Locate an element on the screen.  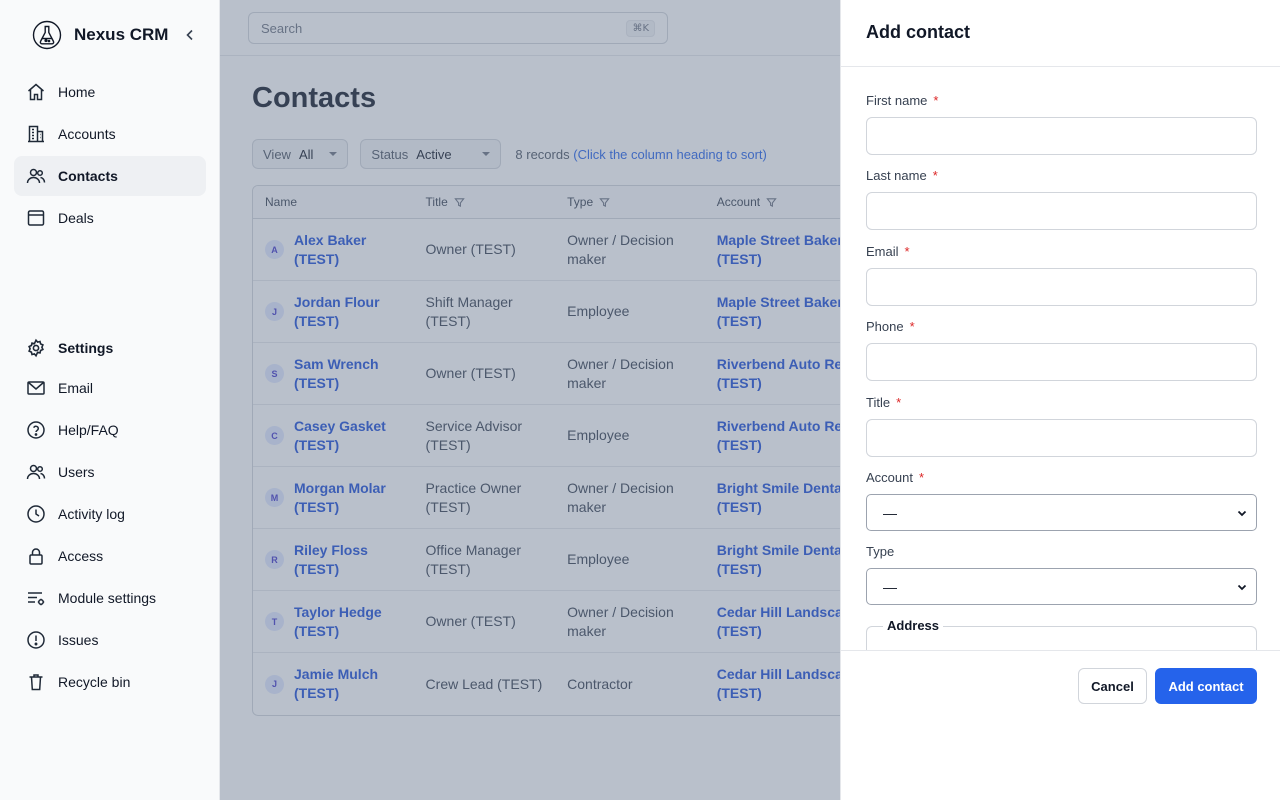
first-name-input is located at coordinates (1061, 136).